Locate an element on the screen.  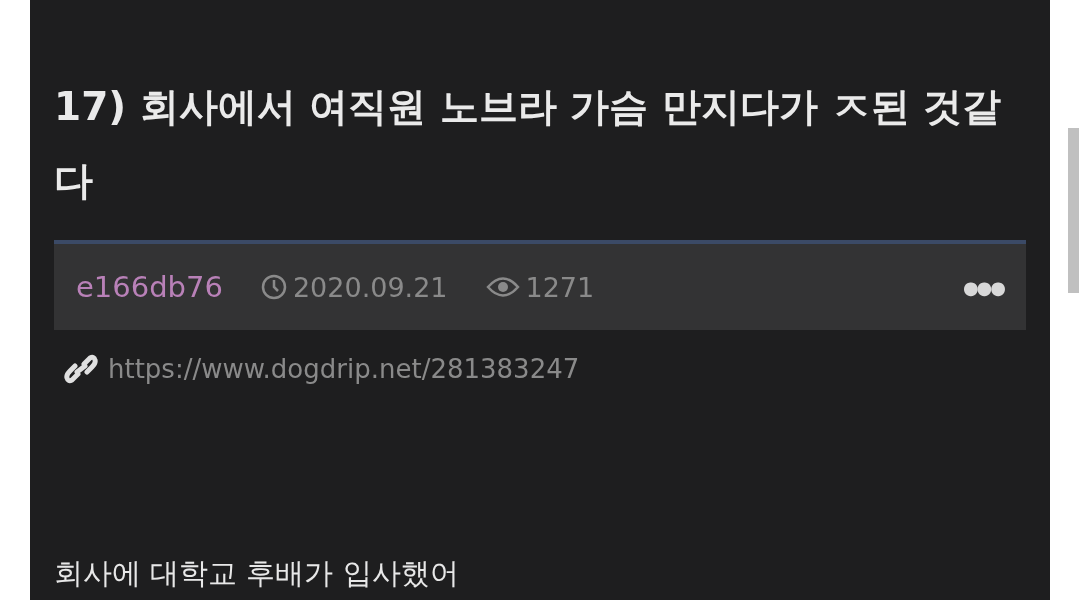
link-icon is located at coordinates (81, 369).